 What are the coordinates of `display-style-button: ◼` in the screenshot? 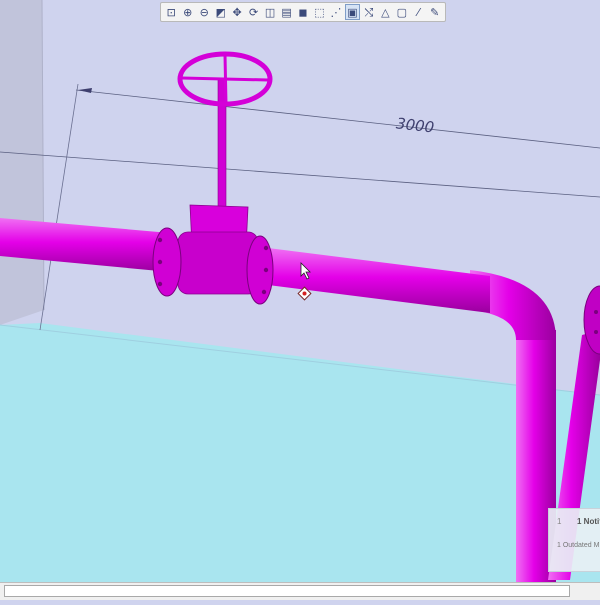 It's located at (302, 12).